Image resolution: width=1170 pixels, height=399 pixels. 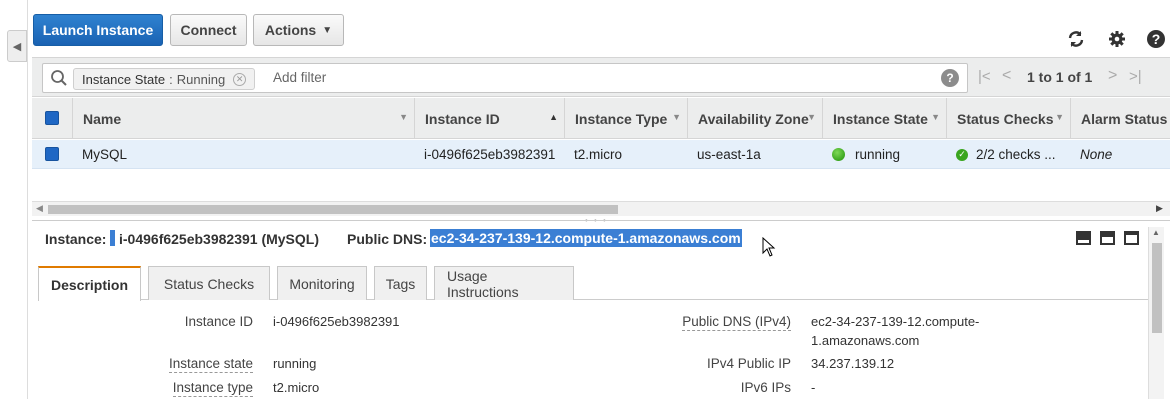 What do you see at coordinates (769, 248) in the screenshot?
I see `mouse-cursor-icon` at bounding box center [769, 248].